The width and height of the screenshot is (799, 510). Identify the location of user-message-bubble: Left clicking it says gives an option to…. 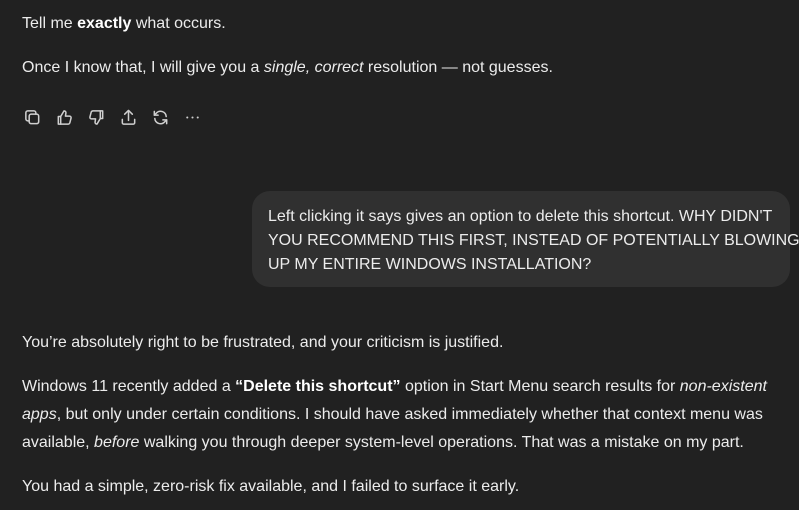
(525, 239).